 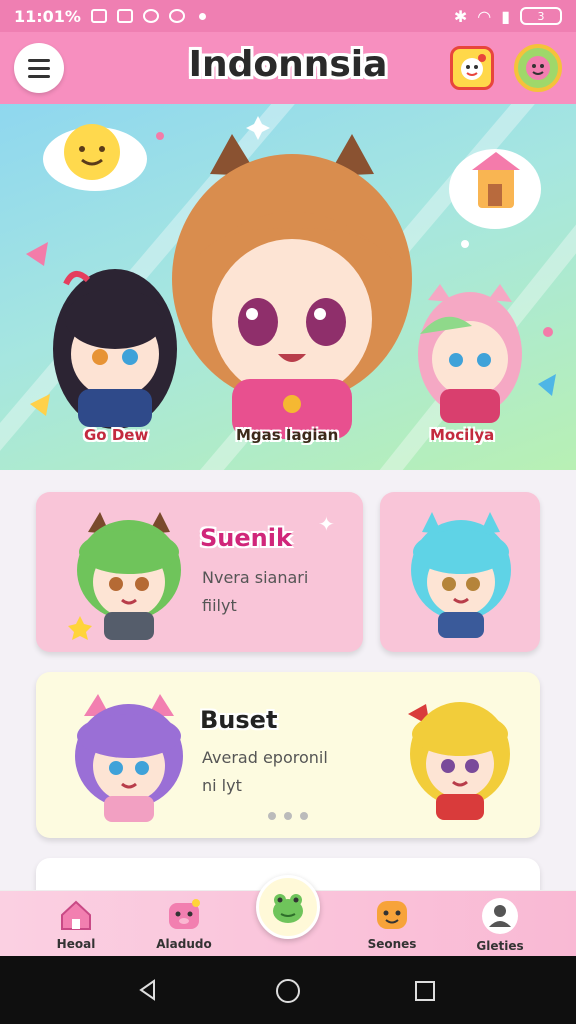 I want to click on pig-character-icon, so click(x=184, y=914).